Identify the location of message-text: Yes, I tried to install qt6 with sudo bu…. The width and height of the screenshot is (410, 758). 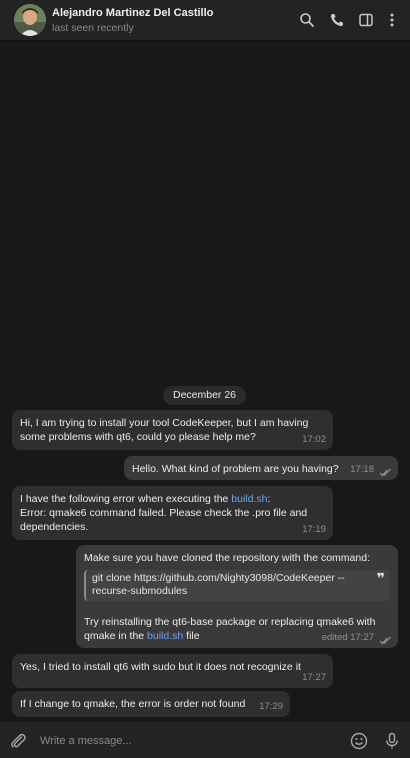
(160, 667).